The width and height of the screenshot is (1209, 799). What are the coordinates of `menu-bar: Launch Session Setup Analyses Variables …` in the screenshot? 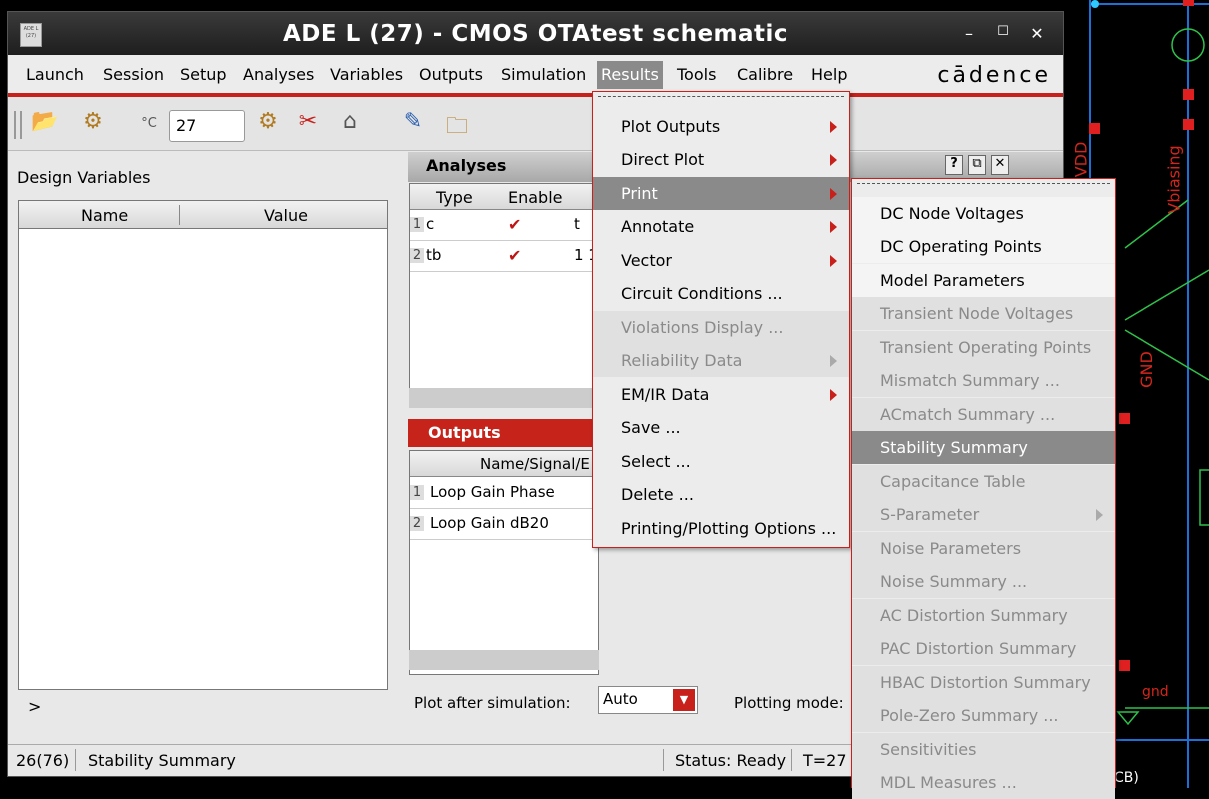 It's located at (535, 74).